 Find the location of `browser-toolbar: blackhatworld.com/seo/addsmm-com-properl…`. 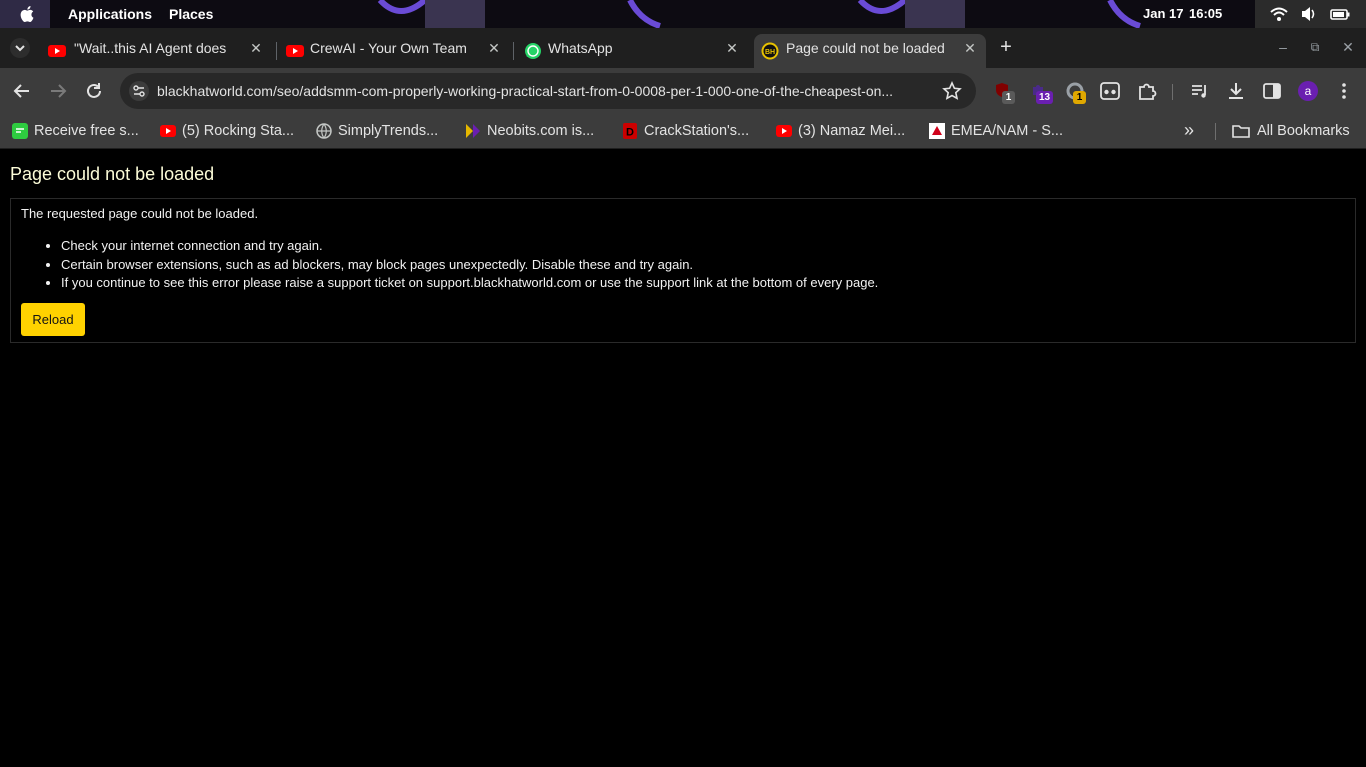

browser-toolbar: blackhatworld.com/seo/addsmm-com-properl… is located at coordinates (683, 91).